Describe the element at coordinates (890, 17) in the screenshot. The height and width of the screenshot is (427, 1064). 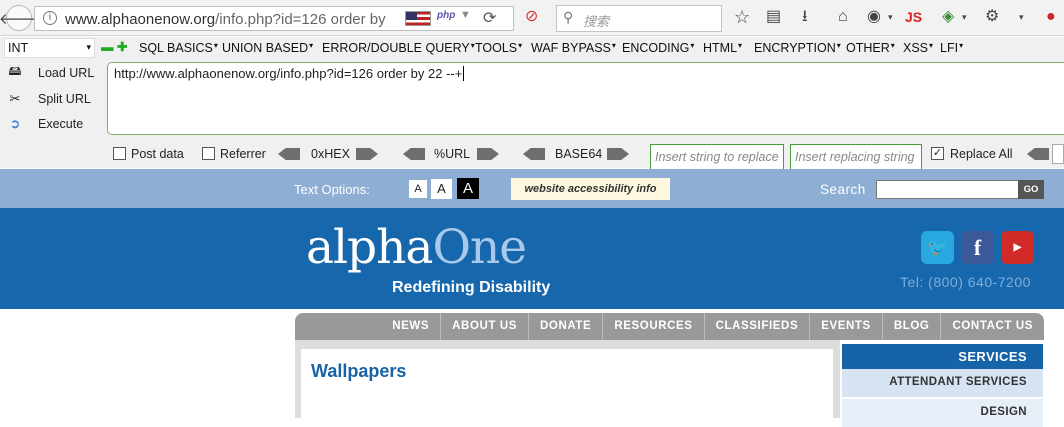
I see `addon-dropdown-icon: ▾` at that location.